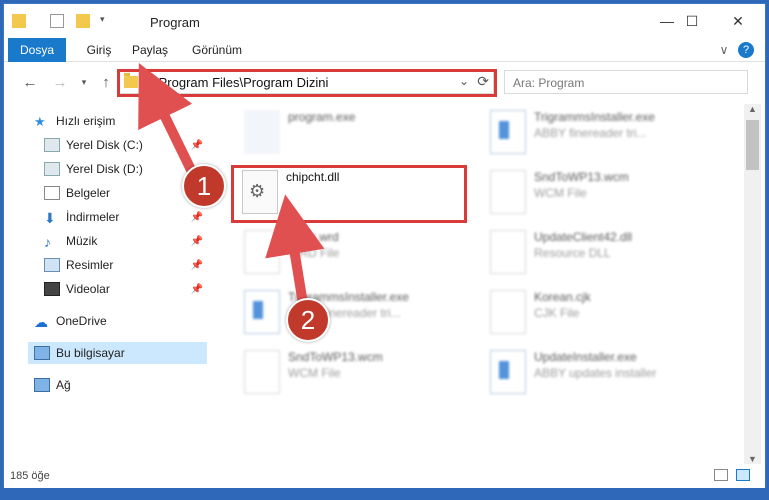  Describe the element at coordinates (93, 217) in the screenshot. I see `sidebar-item-label: İndirmeler` at that location.